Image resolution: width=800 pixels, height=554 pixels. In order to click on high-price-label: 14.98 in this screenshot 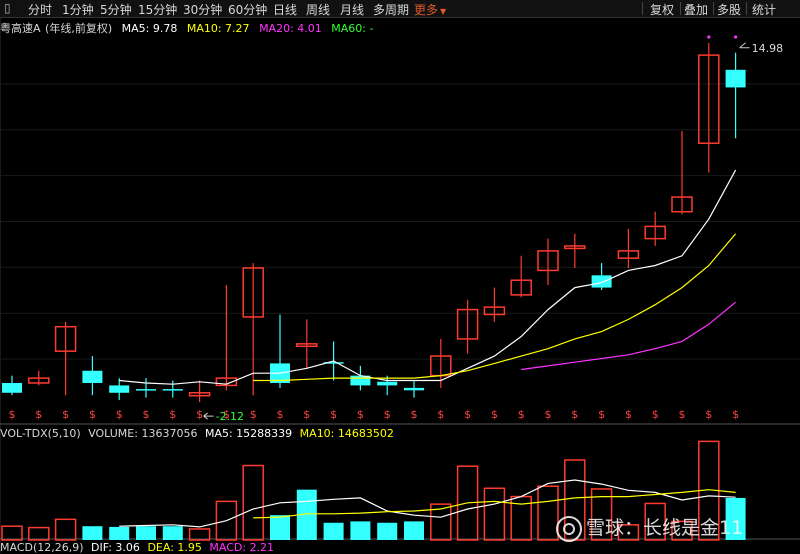, I will do `click(768, 48)`.